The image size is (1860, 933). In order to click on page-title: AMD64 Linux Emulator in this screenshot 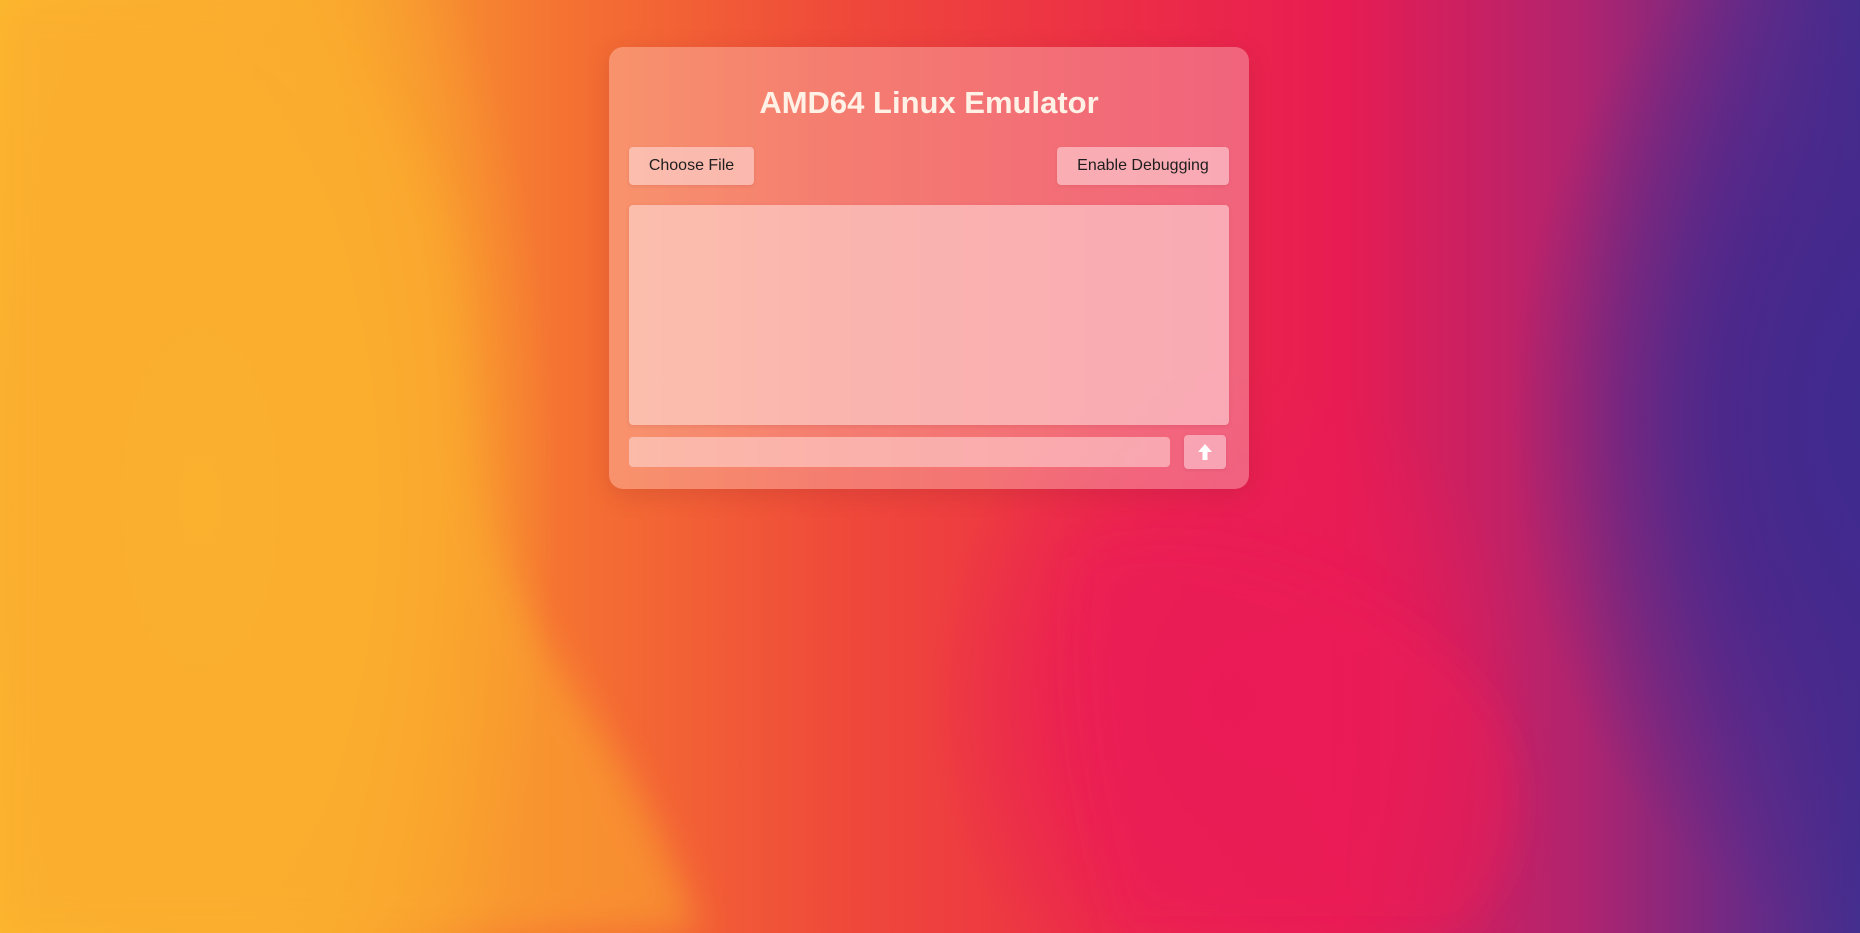, I will do `click(929, 102)`.